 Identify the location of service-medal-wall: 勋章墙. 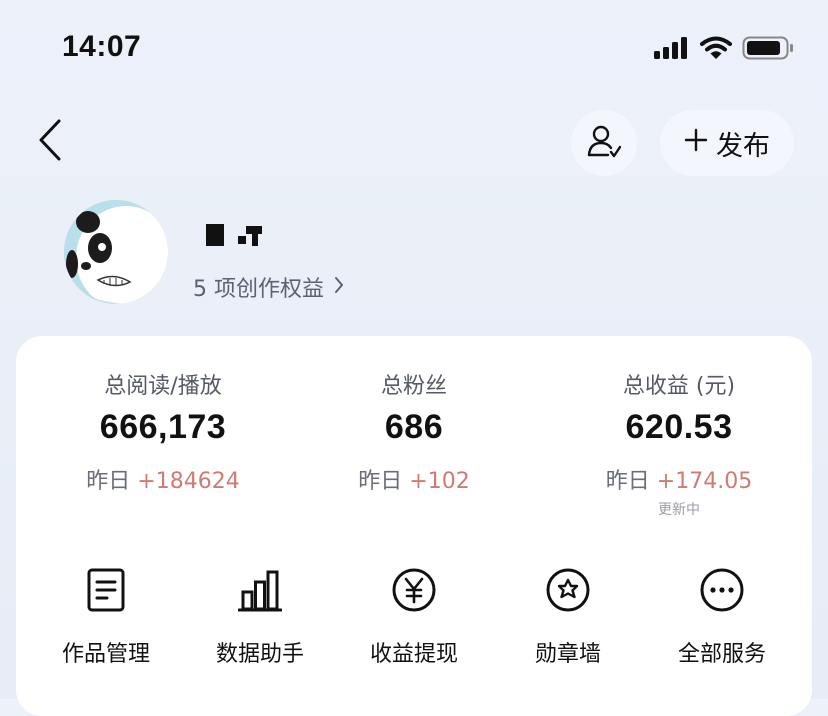
(568, 617).